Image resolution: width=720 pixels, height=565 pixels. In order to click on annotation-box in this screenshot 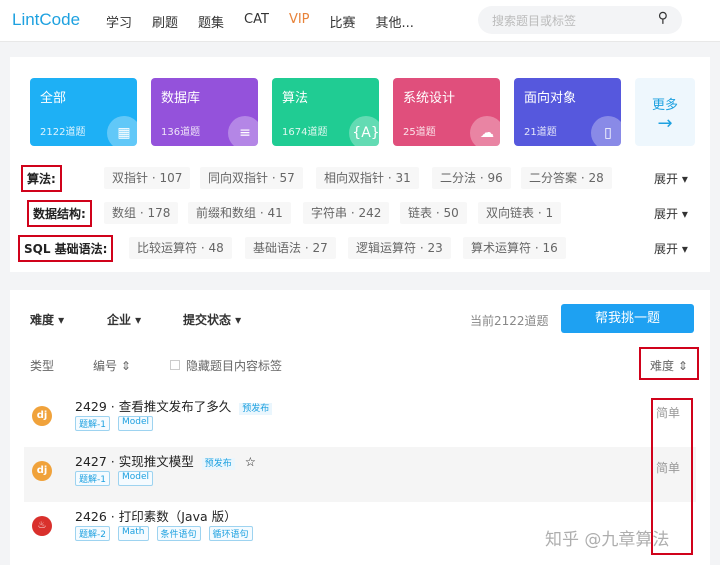, I will do `click(669, 363)`.